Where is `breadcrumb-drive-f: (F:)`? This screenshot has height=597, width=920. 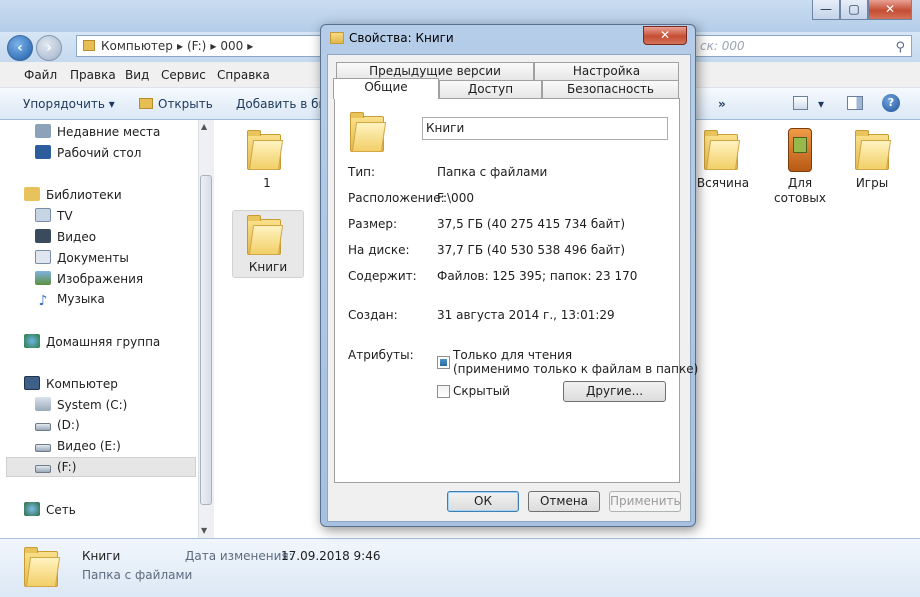 breadcrumb-drive-f: (F:) is located at coordinates (196, 46).